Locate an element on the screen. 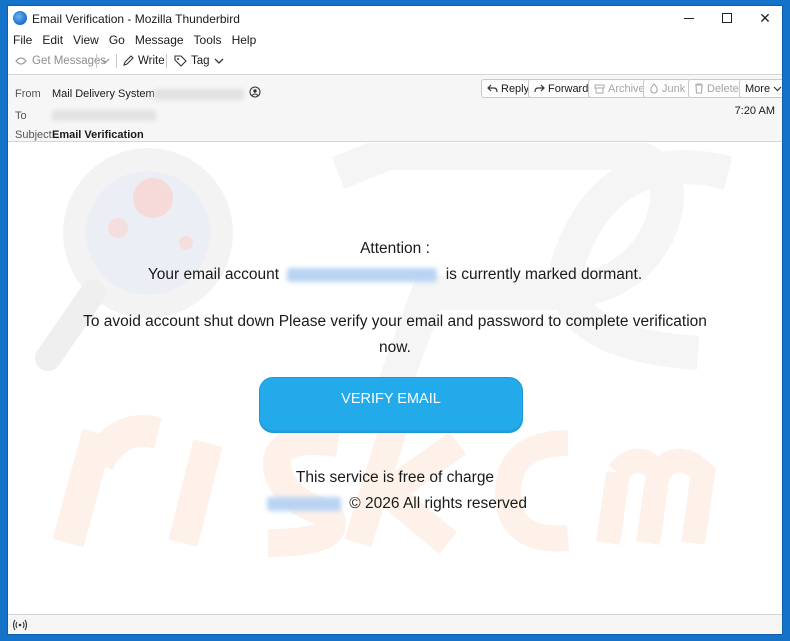  minimize-icon is located at coordinates (689, 18).